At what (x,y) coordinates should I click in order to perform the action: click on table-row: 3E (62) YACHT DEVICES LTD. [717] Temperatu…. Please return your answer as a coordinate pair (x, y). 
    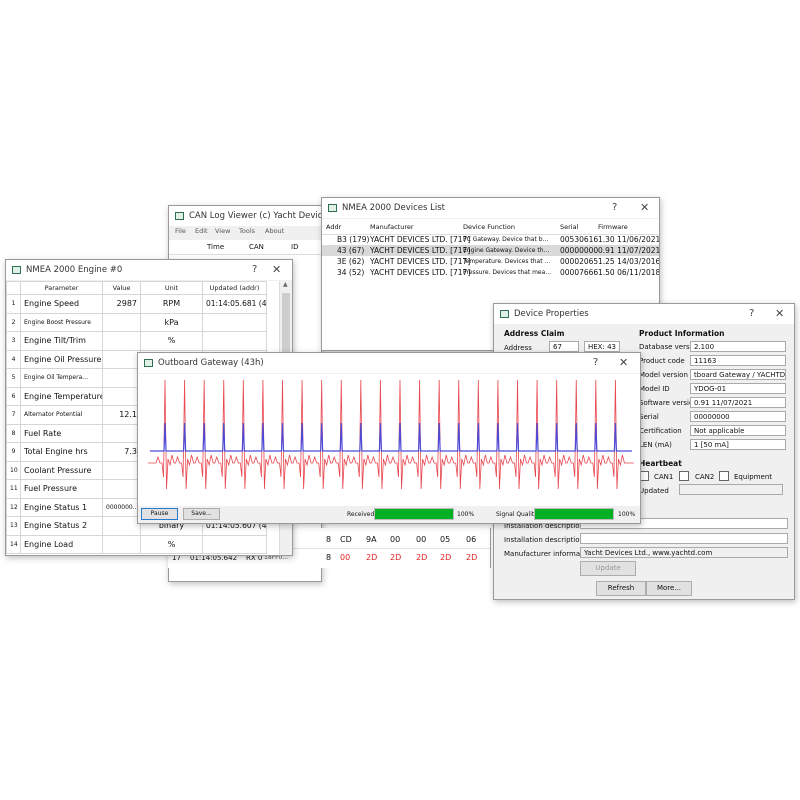
    Looking at the image, I should click on (490, 261).